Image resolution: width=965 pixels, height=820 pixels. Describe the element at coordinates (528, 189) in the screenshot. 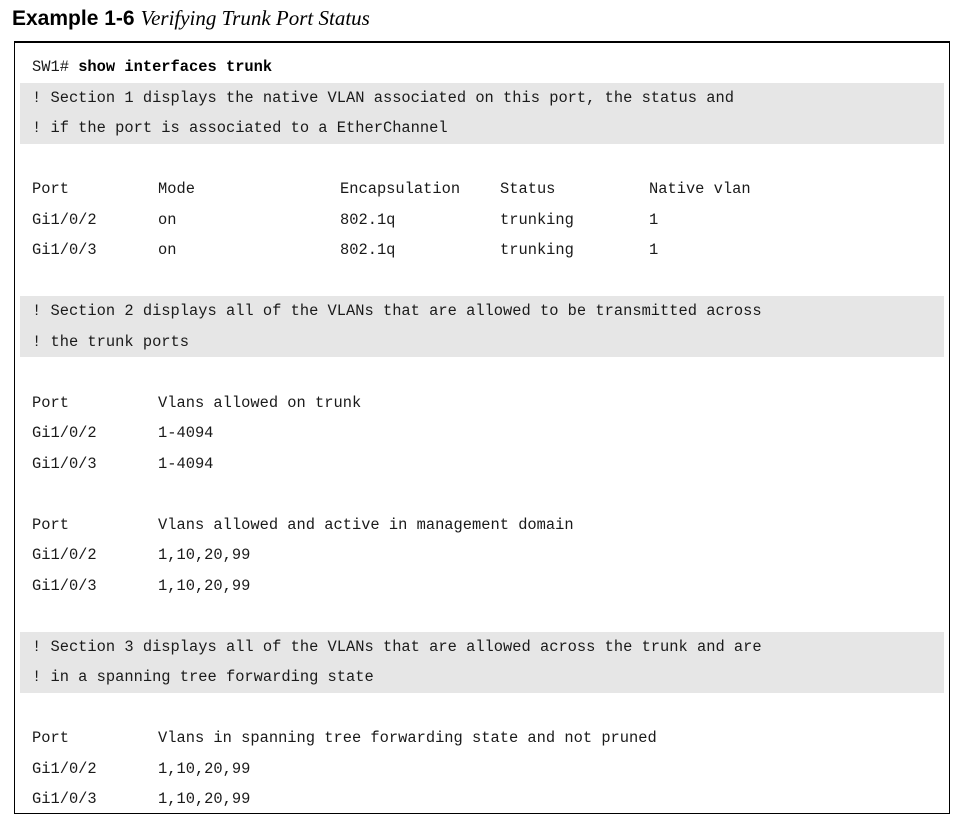

I see `table1-header-status: Status` at that location.